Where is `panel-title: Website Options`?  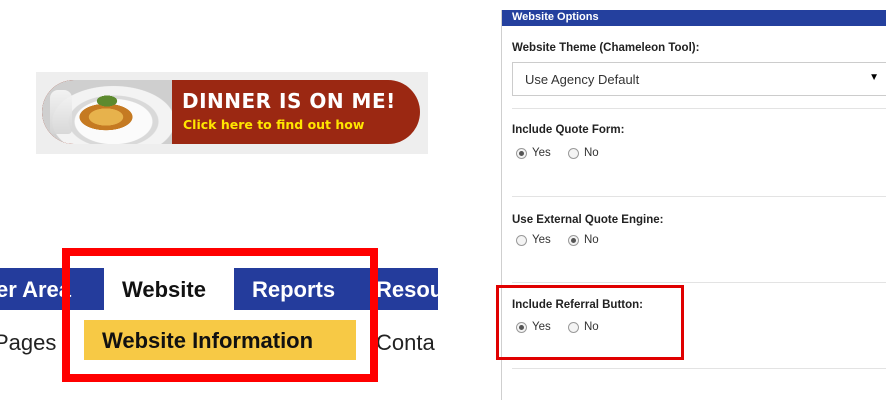
panel-title: Website Options is located at coordinates (555, 17).